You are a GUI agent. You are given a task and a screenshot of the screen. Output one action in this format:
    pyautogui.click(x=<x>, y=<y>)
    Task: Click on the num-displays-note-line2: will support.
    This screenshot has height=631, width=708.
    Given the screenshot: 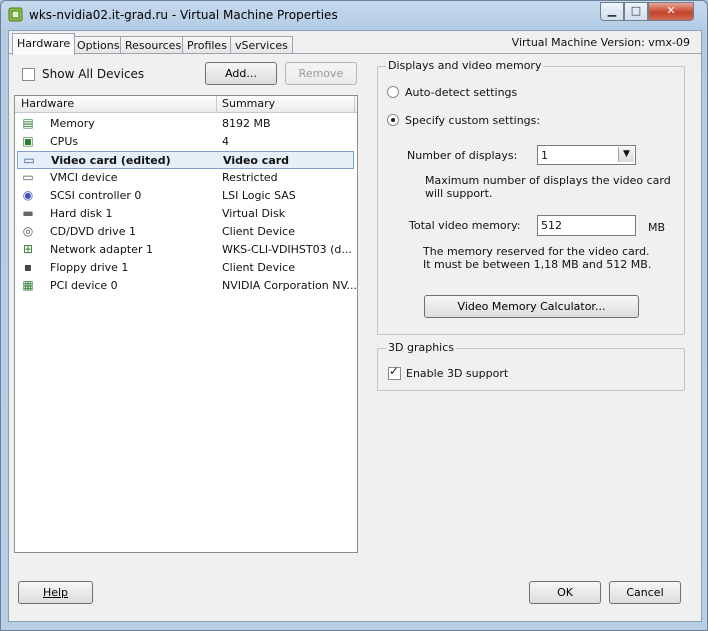 What is the action you would take?
    pyautogui.click(x=459, y=193)
    